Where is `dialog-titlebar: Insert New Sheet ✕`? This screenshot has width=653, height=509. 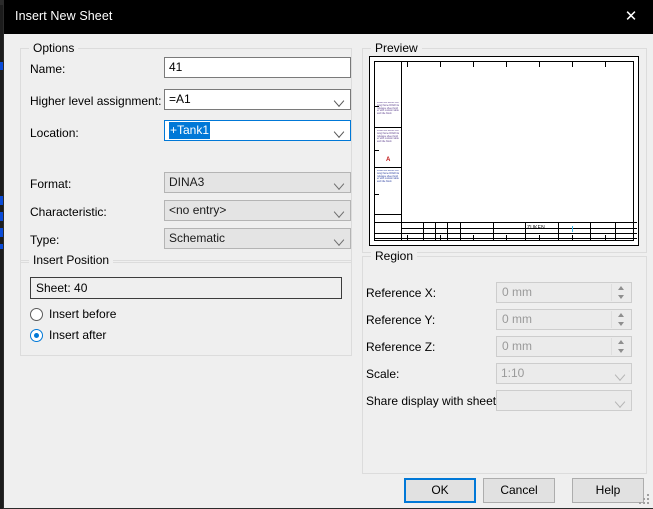
dialog-titlebar: Insert New Sheet ✕ is located at coordinates (328, 17).